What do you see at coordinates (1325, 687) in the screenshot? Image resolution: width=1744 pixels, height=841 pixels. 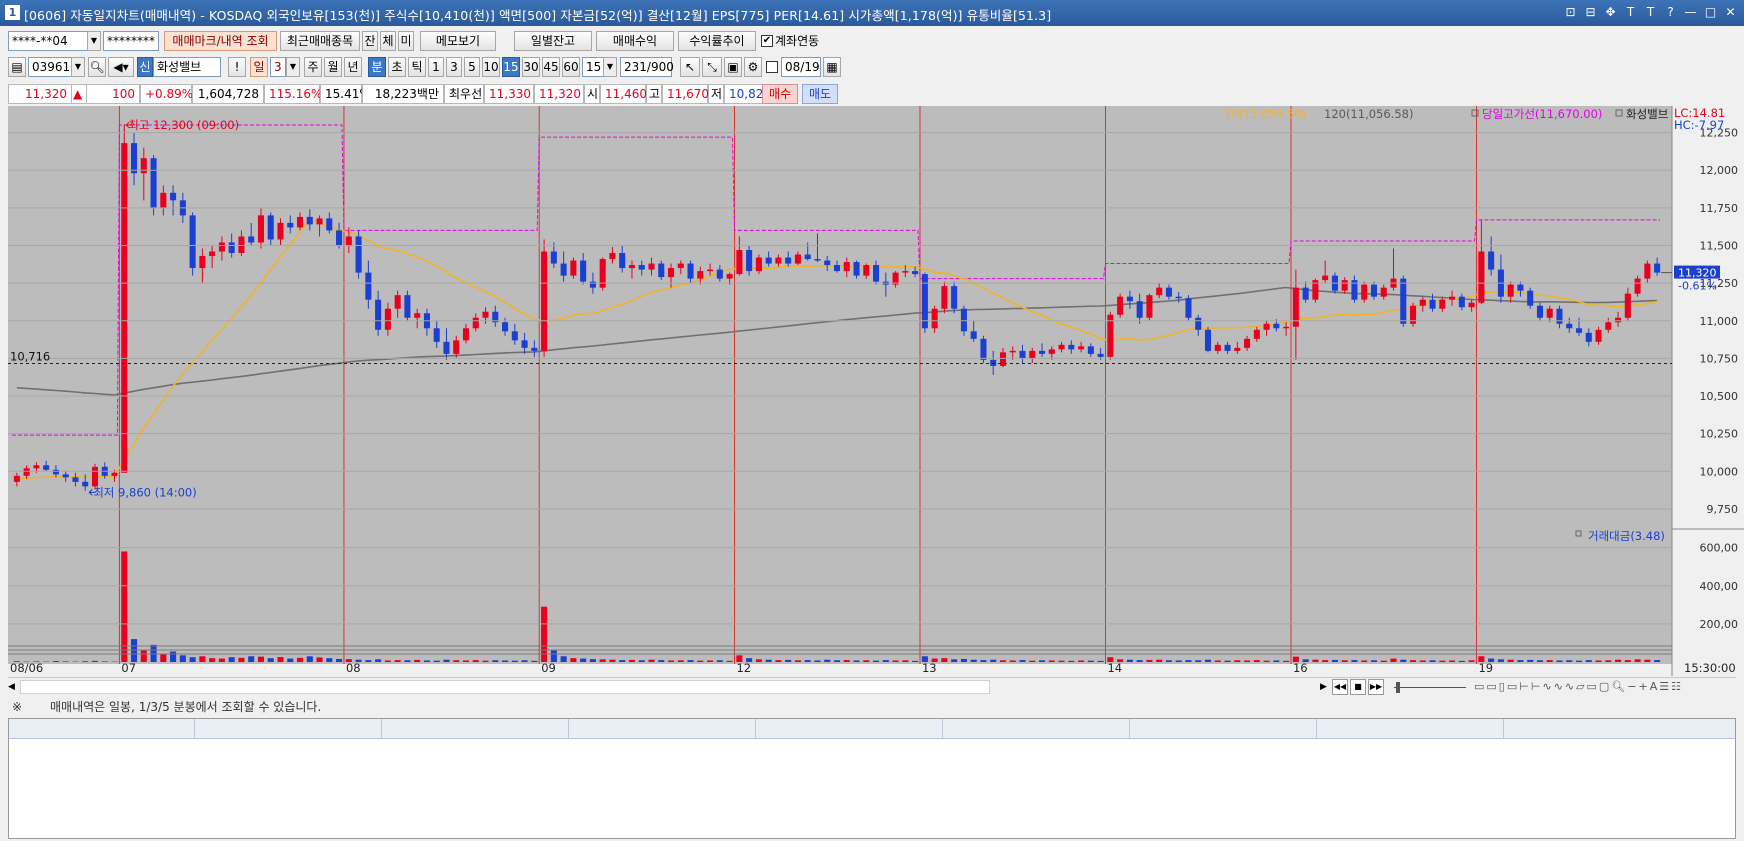 I see `scroll-right-icon: ▶` at bounding box center [1325, 687].